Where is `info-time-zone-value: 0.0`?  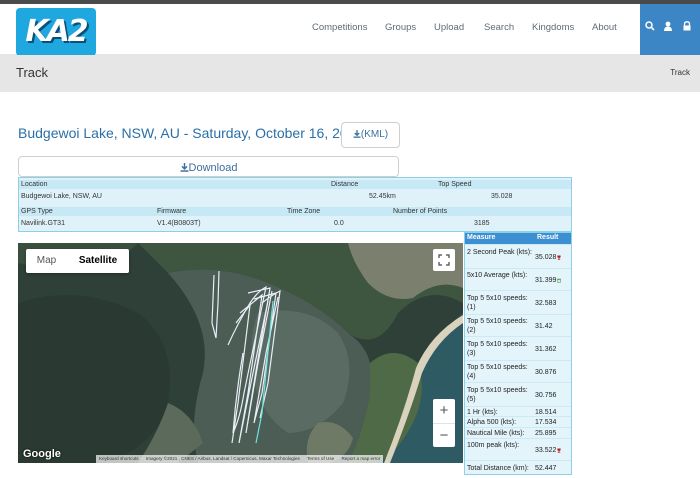 info-time-zone-value: 0.0 is located at coordinates (339, 223).